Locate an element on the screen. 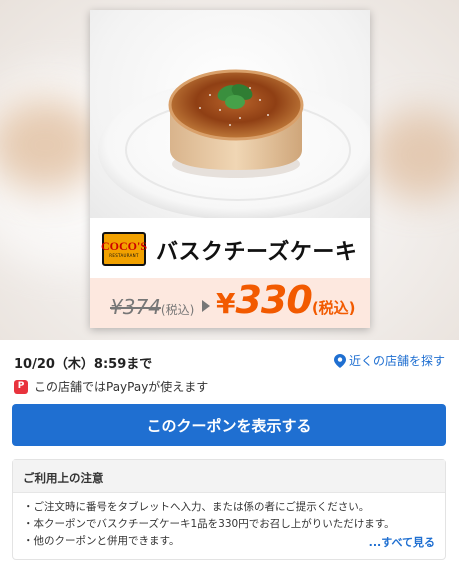 The image size is (459, 575). usage-notes-header: ご利用上の注意 is located at coordinates (229, 476).